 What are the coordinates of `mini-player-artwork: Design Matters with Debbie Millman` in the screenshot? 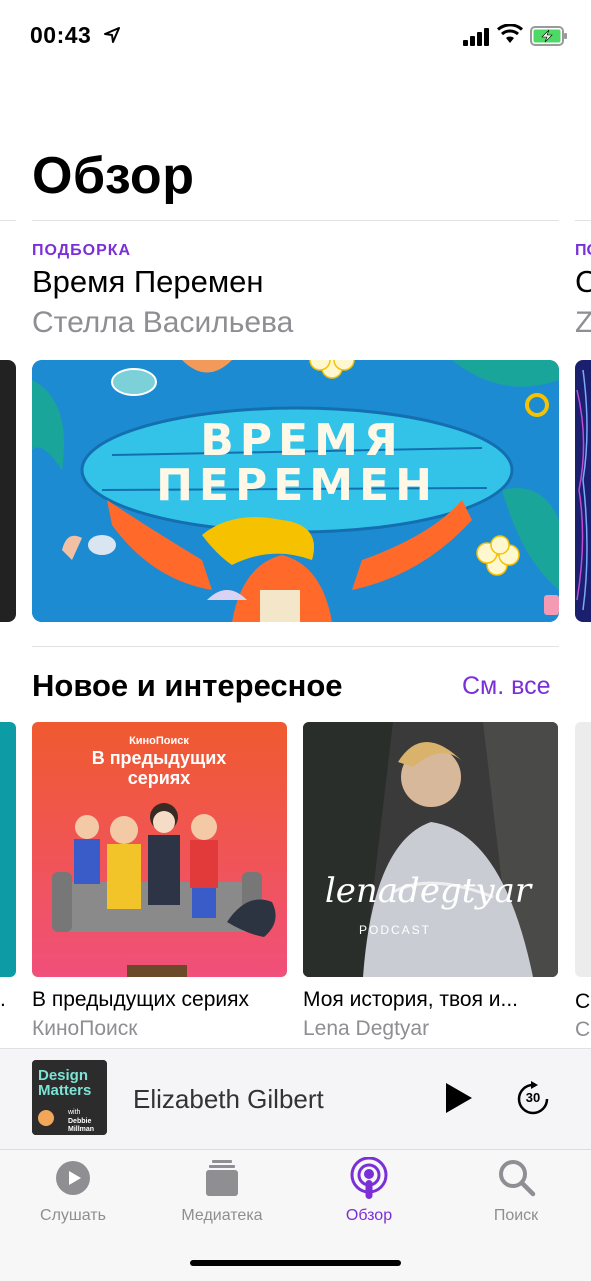 It's located at (69, 1097).